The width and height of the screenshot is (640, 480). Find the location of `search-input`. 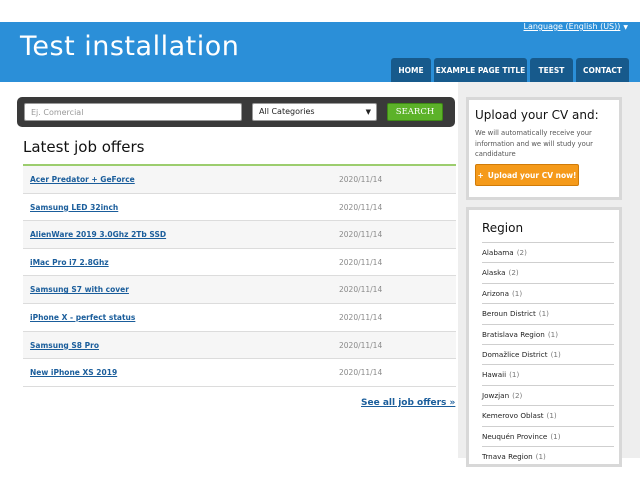

search-input is located at coordinates (133, 112).